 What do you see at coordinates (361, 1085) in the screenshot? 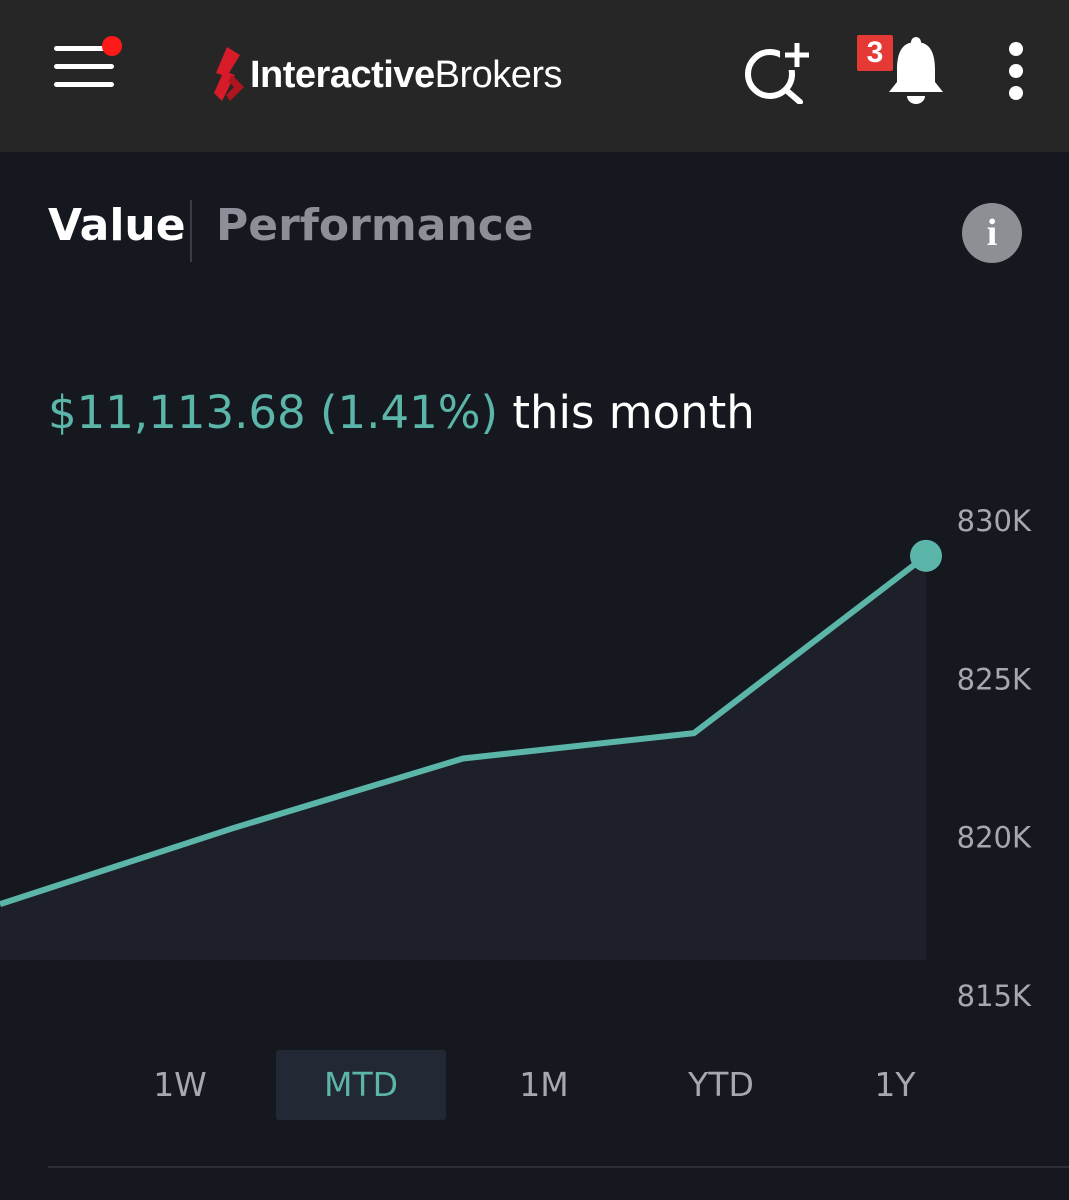
I see `range-mtd: MTD` at bounding box center [361, 1085].